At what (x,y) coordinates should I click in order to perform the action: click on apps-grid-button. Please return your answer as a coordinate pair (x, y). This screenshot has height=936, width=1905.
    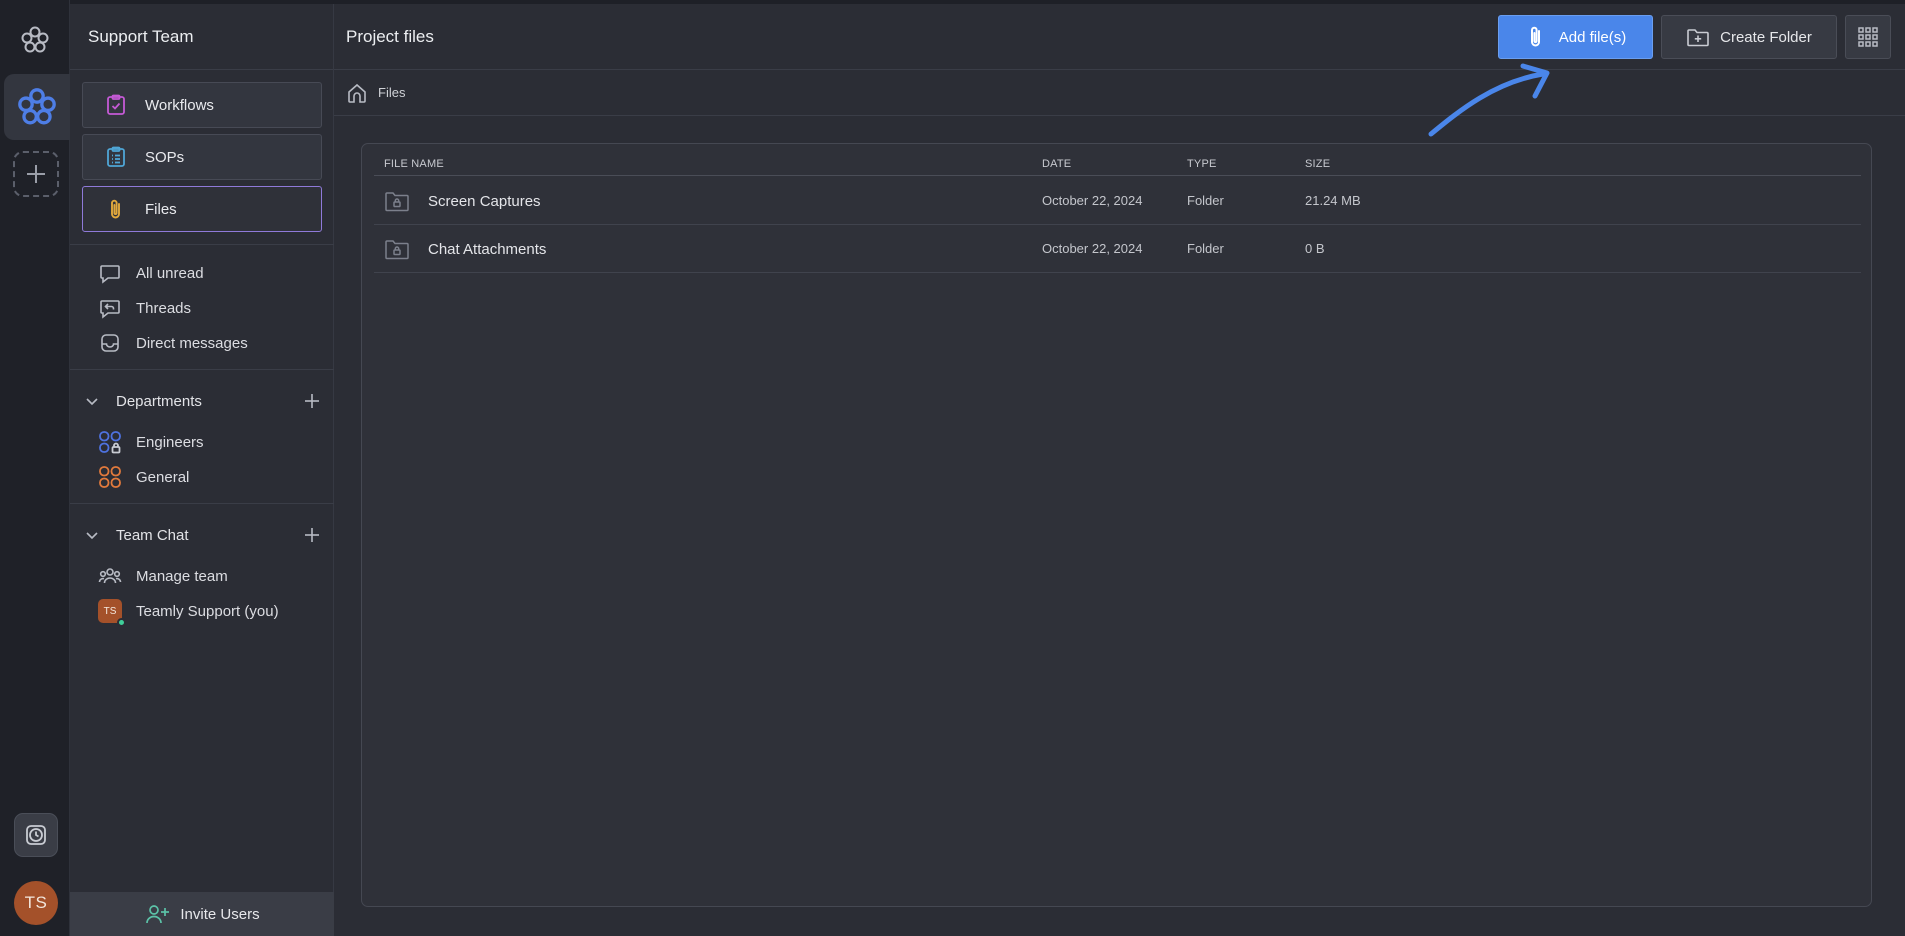
    Looking at the image, I should click on (1868, 37).